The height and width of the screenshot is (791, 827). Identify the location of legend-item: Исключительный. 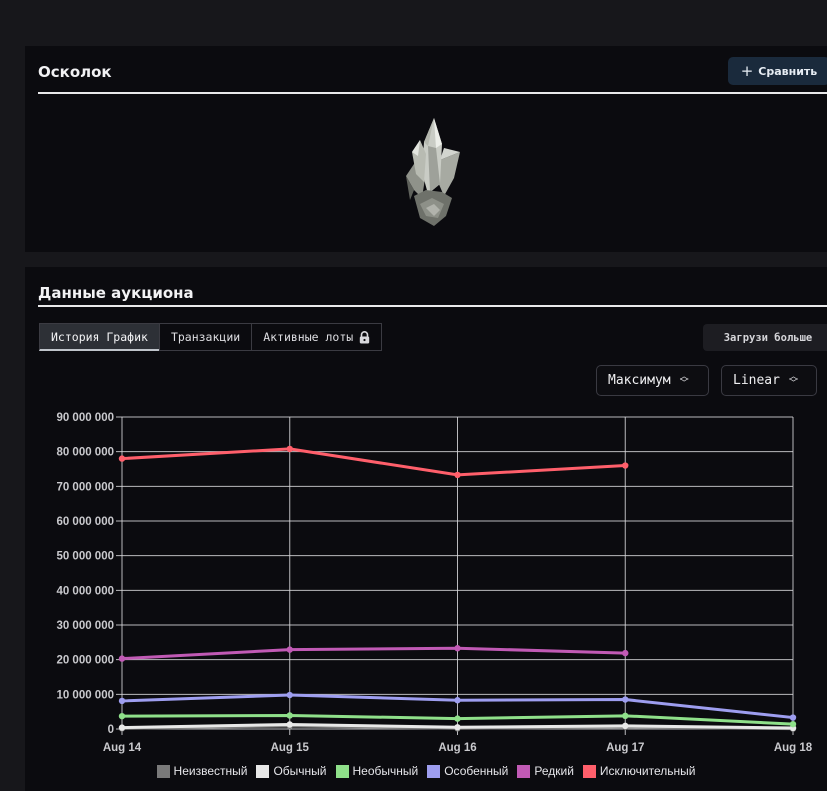
(639, 771).